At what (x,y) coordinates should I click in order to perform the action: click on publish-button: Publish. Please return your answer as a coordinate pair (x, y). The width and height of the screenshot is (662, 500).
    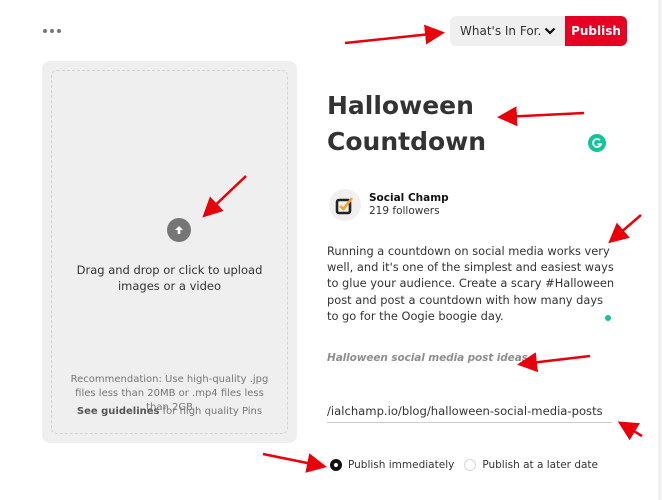
    Looking at the image, I should click on (596, 31).